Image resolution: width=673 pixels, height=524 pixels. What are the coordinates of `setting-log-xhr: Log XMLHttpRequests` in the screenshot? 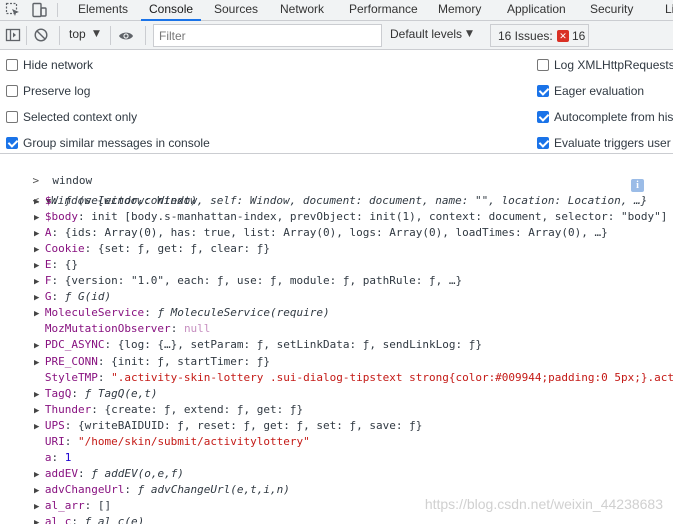 It's located at (605, 66).